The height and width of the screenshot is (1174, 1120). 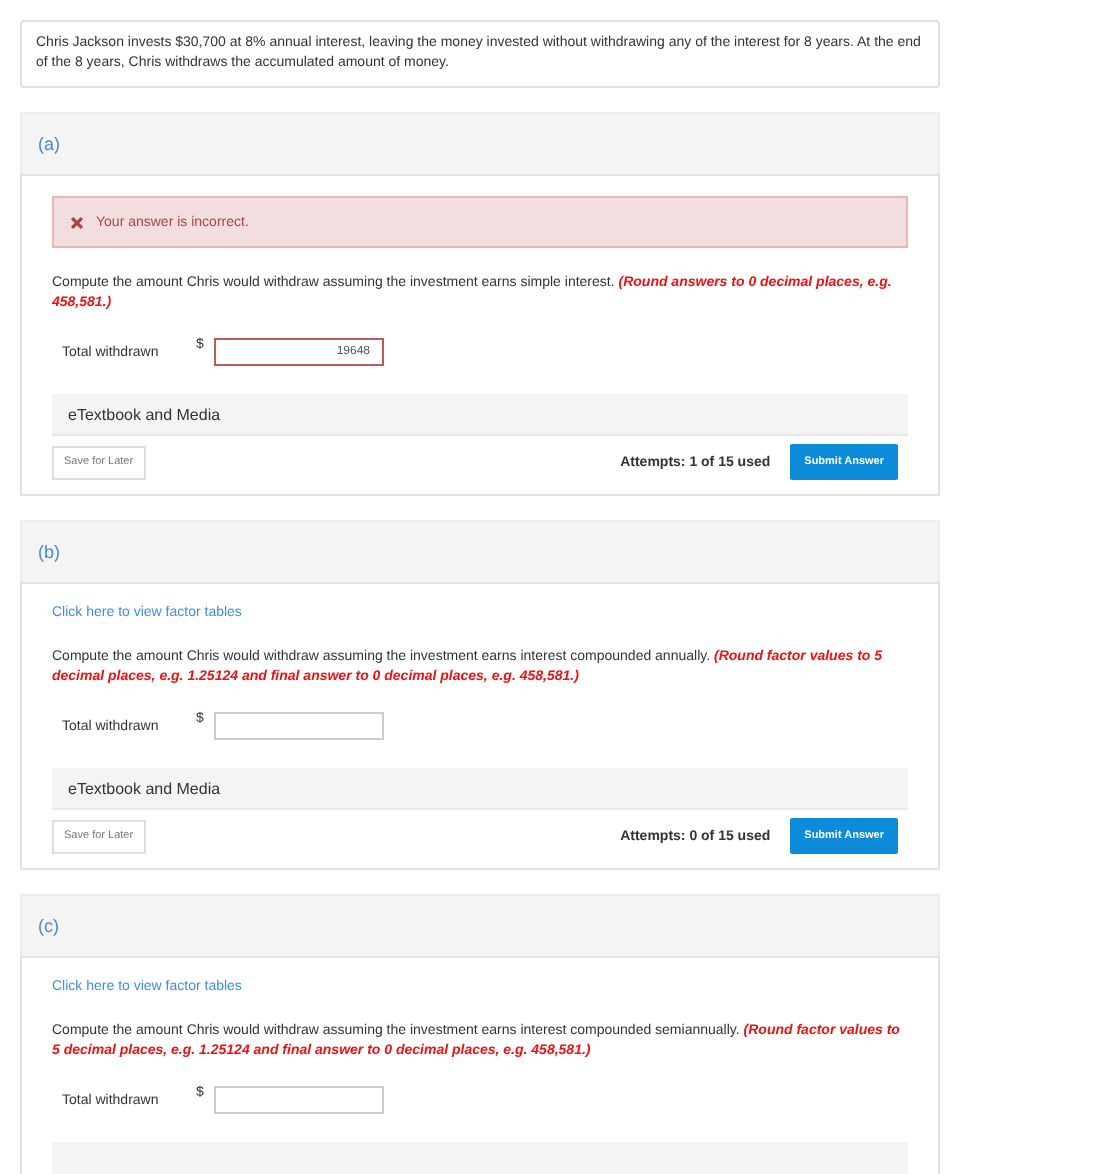 What do you see at coordinates (77, 222) in the screenshot?
I see `cross-icon` at bounding box center [77, 222].